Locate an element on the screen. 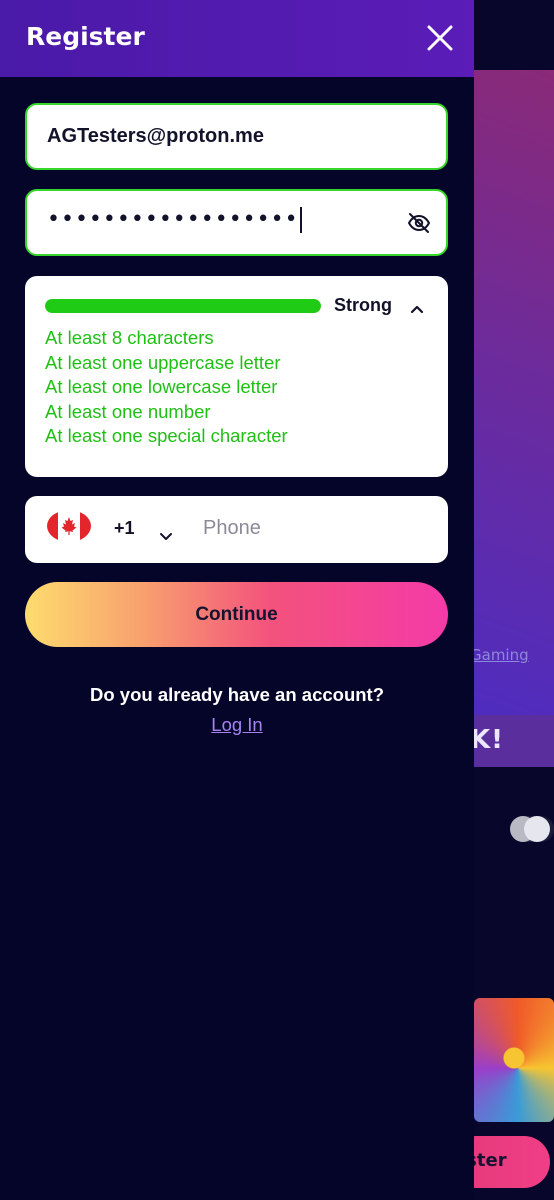 This screenshot has height=1200, width=554. existing-account-question: Do you already have an account? is located at coordinates (237, 694).